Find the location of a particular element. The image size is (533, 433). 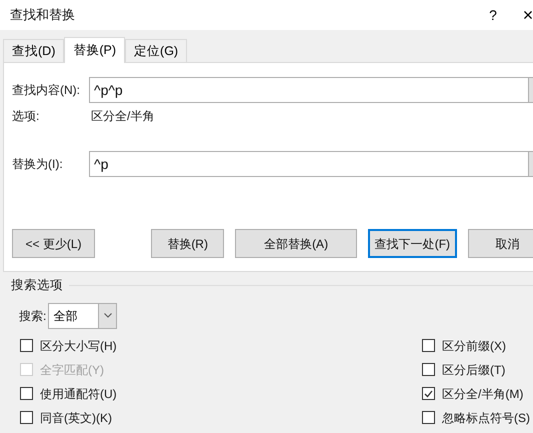

close-button: × is located at coordinates (525, 15).